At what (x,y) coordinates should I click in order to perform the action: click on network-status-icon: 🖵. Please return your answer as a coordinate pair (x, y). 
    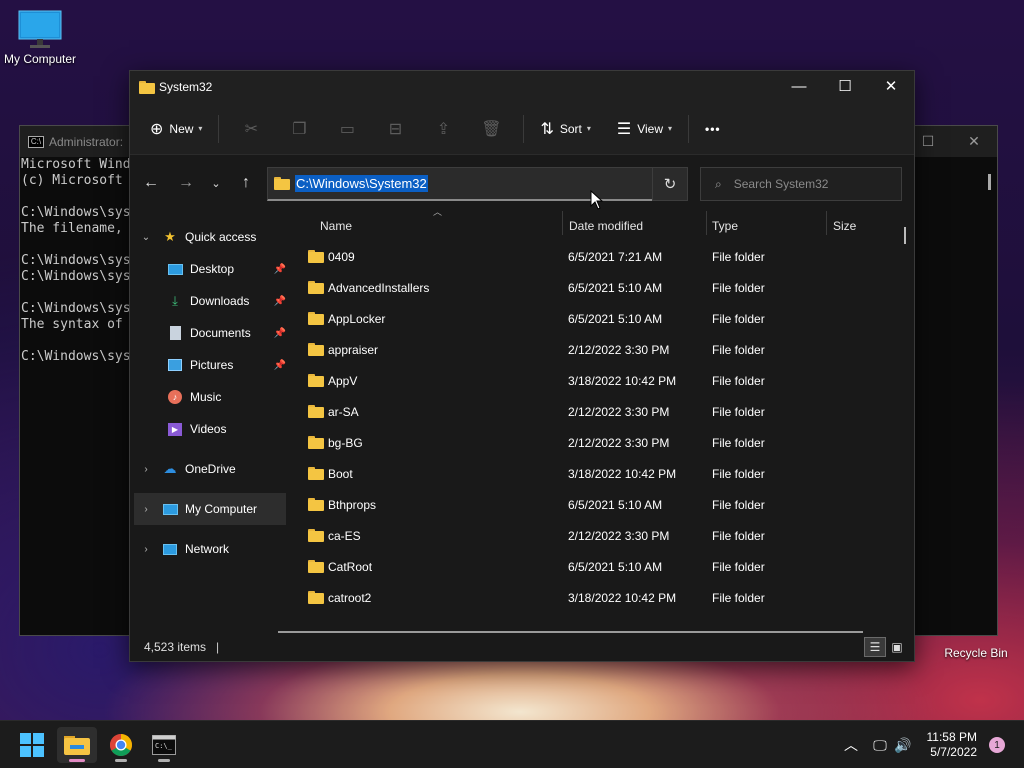
    Looking at the image, I should click on (880, 745).